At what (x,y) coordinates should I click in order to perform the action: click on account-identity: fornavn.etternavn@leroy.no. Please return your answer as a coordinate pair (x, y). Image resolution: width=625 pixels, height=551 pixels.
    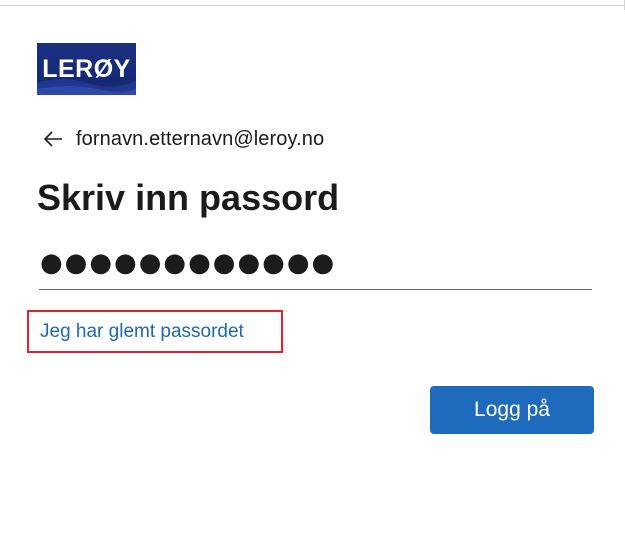
    Looking at the image, I should click on (183, 139).